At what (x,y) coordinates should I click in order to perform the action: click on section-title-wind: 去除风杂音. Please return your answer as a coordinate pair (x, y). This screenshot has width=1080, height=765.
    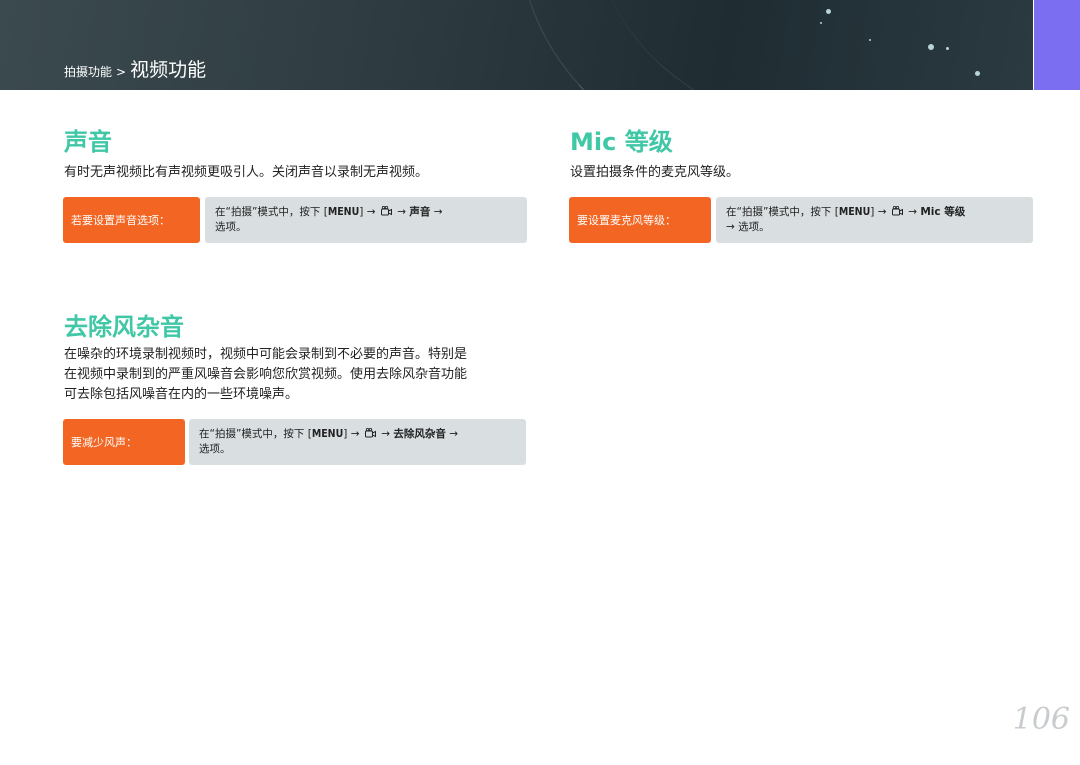
    Looking at the image, I should click on (124, 327).